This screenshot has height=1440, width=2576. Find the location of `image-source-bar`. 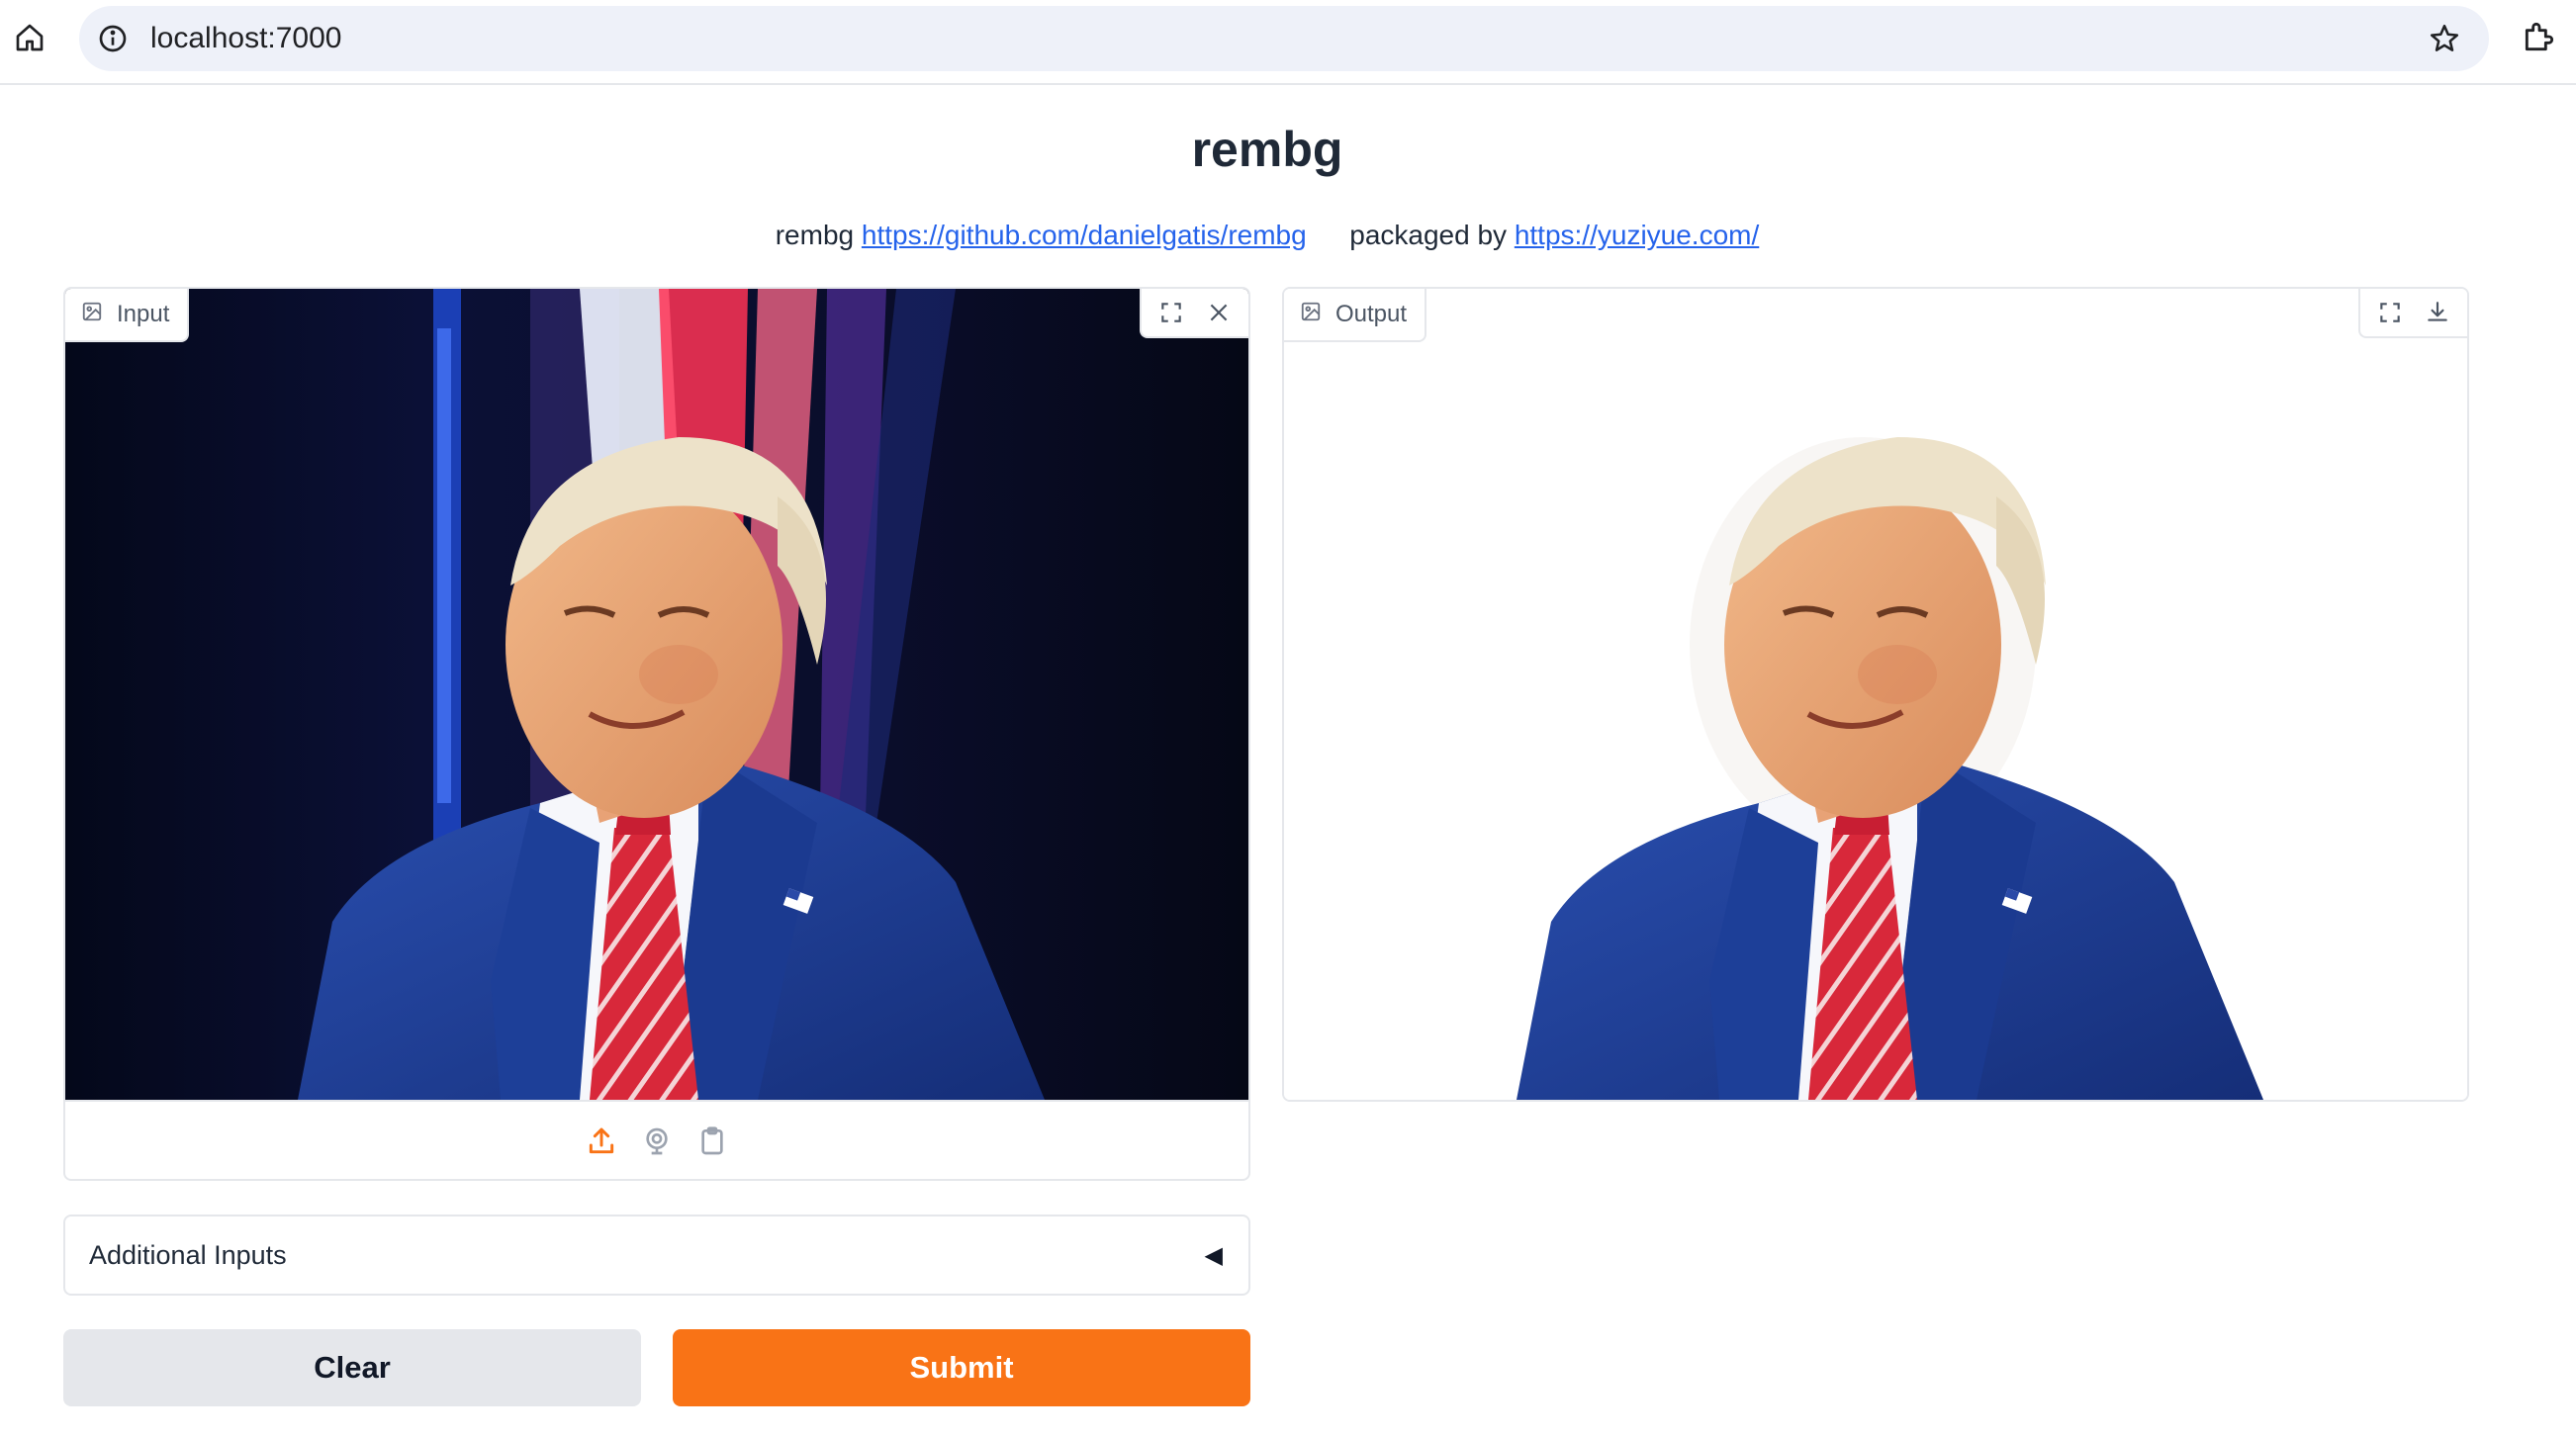

image-source-bar is located at coordinates (656, 1139).